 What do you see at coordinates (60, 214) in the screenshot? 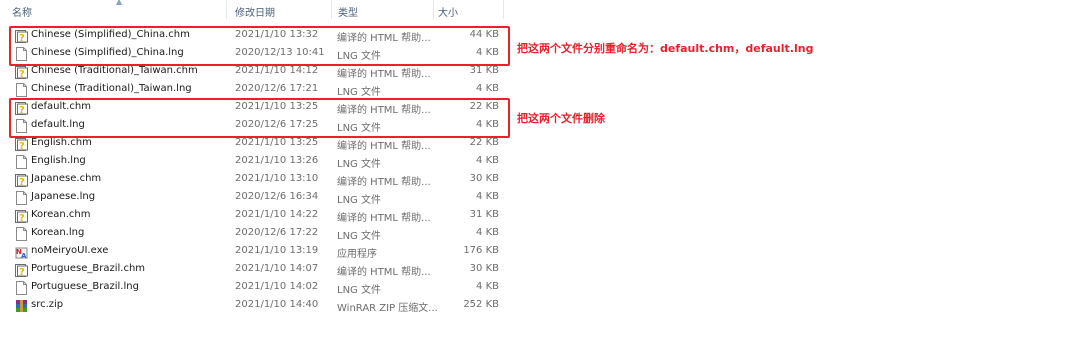
I see `file-name: Korean.chm` at bounding box center [60, 214].